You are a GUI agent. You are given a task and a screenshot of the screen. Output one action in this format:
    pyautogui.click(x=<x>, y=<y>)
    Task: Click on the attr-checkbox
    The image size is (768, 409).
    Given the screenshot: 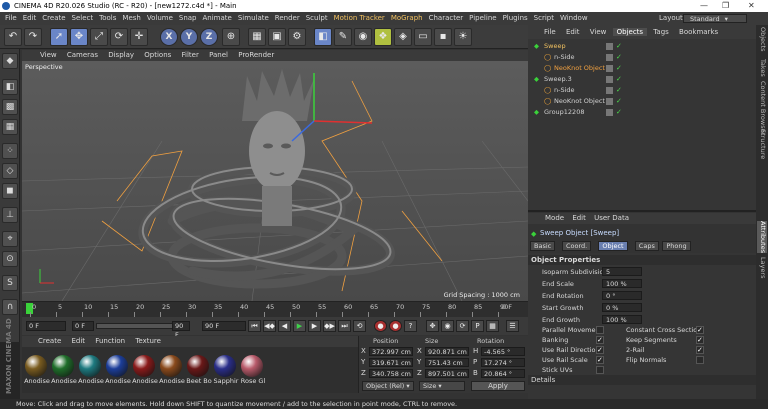 What is the action you would take?
    pyautogui.click(x=600, y=330)
    